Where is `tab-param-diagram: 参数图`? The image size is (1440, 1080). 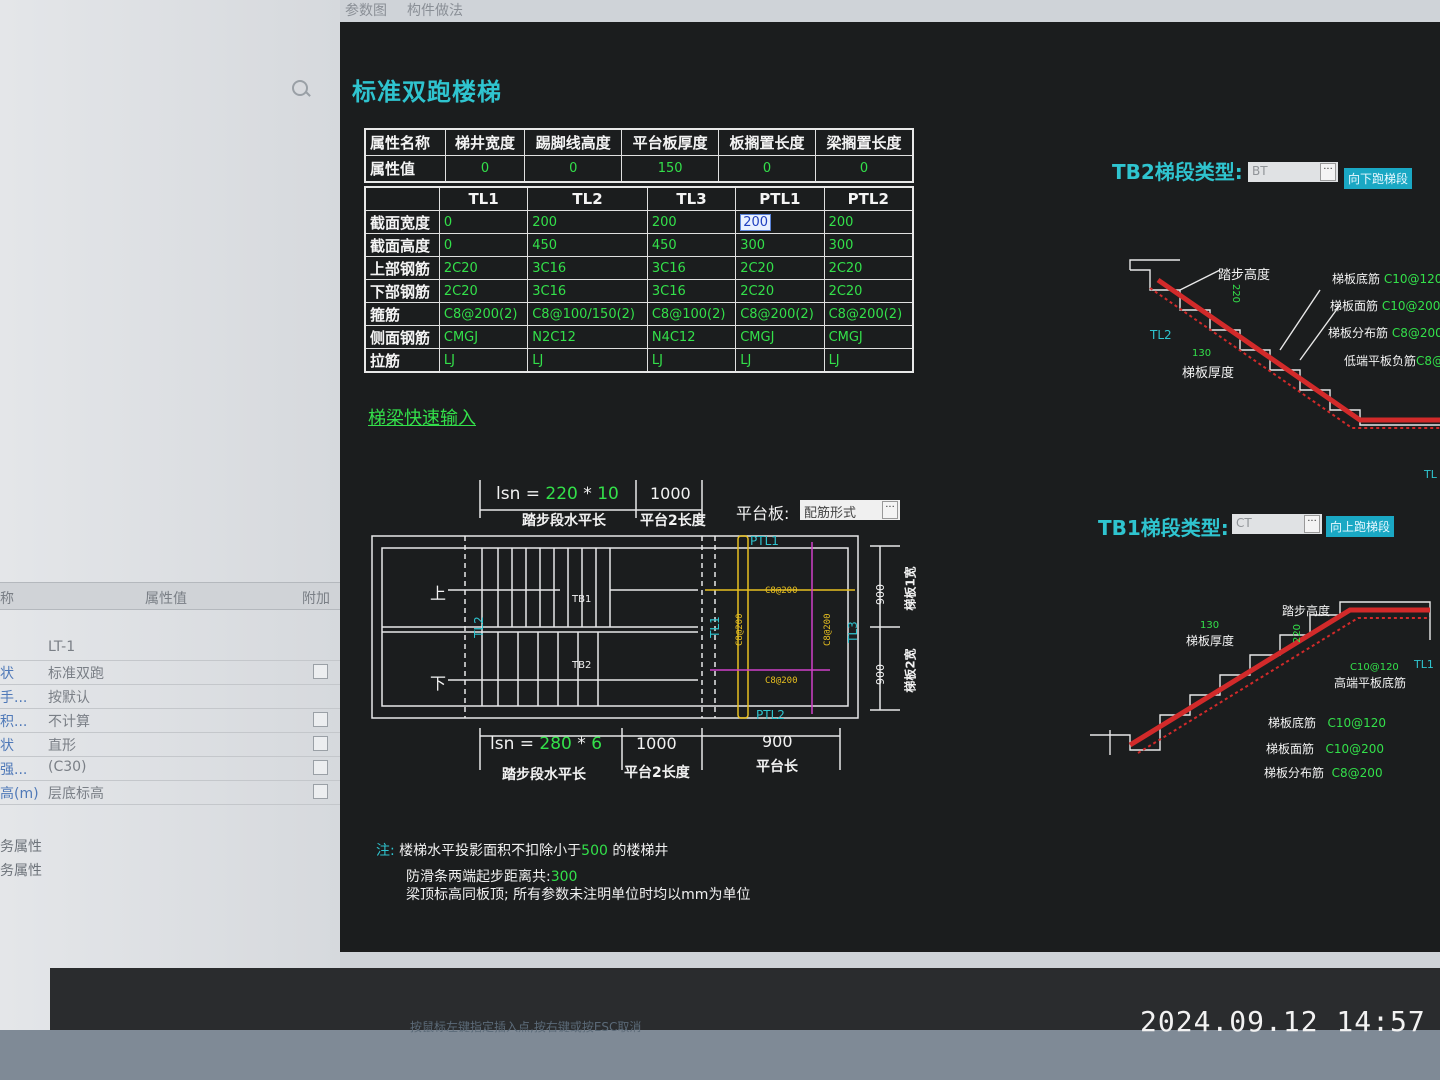
tab-param-diagram: 参数图 is located at coordinates (366, 10).